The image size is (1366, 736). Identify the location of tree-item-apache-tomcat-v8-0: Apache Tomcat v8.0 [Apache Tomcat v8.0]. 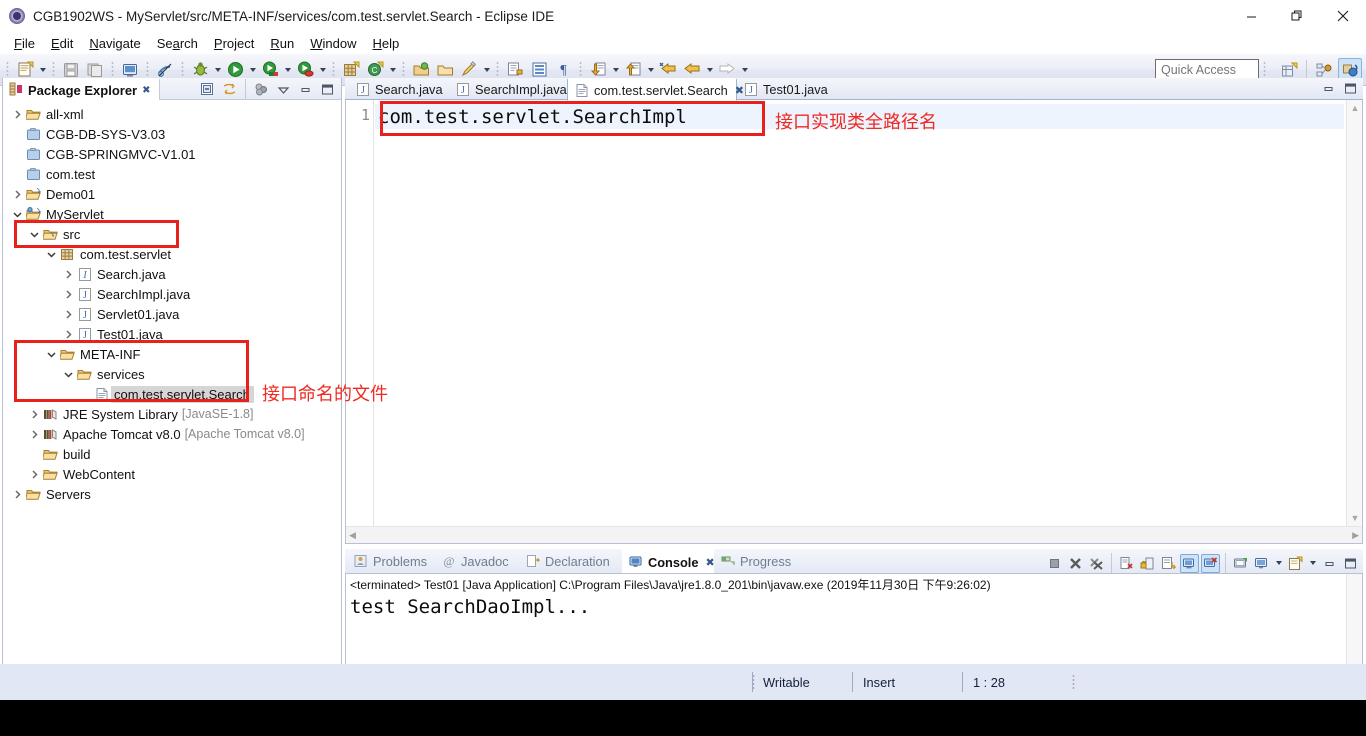
(172, 434).